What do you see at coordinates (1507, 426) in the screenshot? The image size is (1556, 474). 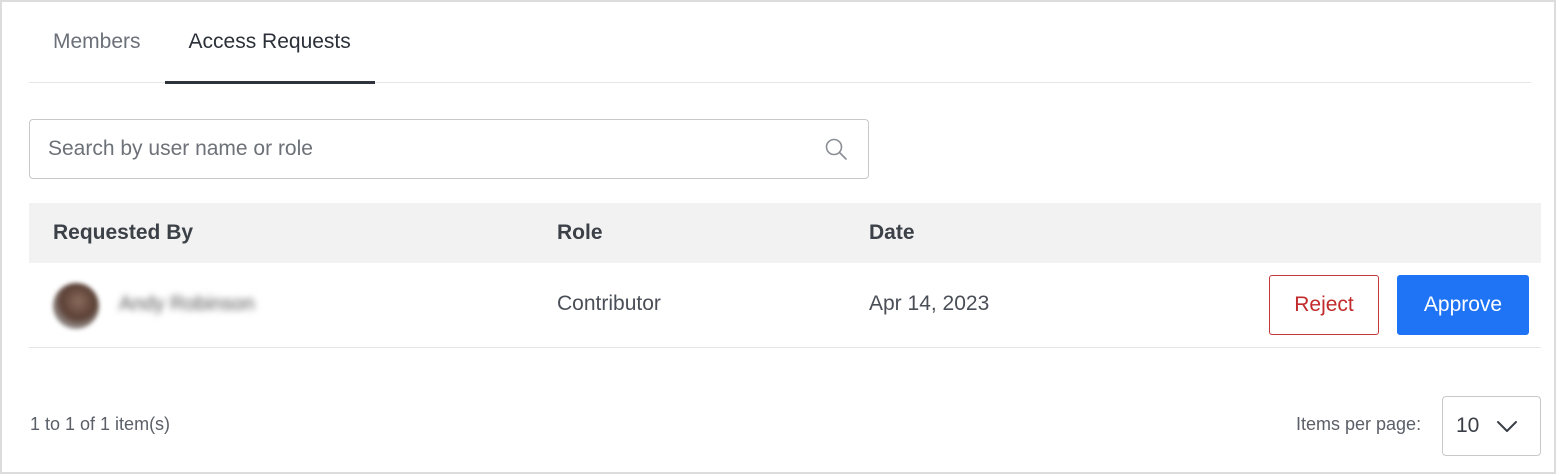 I see `chevron-down-icon` at bounding box center [1507, 426].